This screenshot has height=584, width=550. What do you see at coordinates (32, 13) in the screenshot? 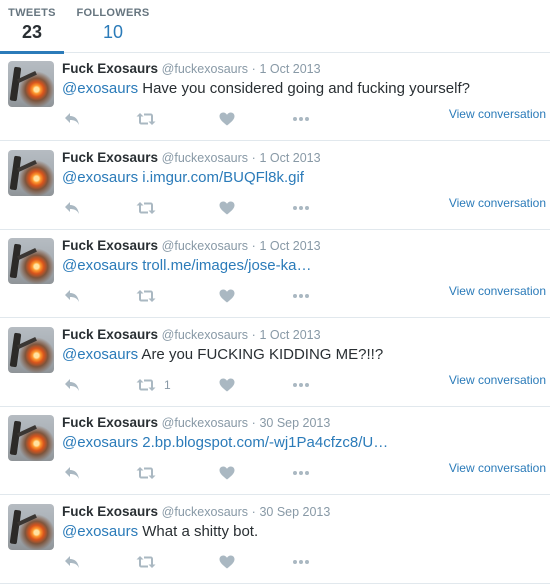
I see `tweets-stat-label: TWEETS` at bounding box center [32, 13].